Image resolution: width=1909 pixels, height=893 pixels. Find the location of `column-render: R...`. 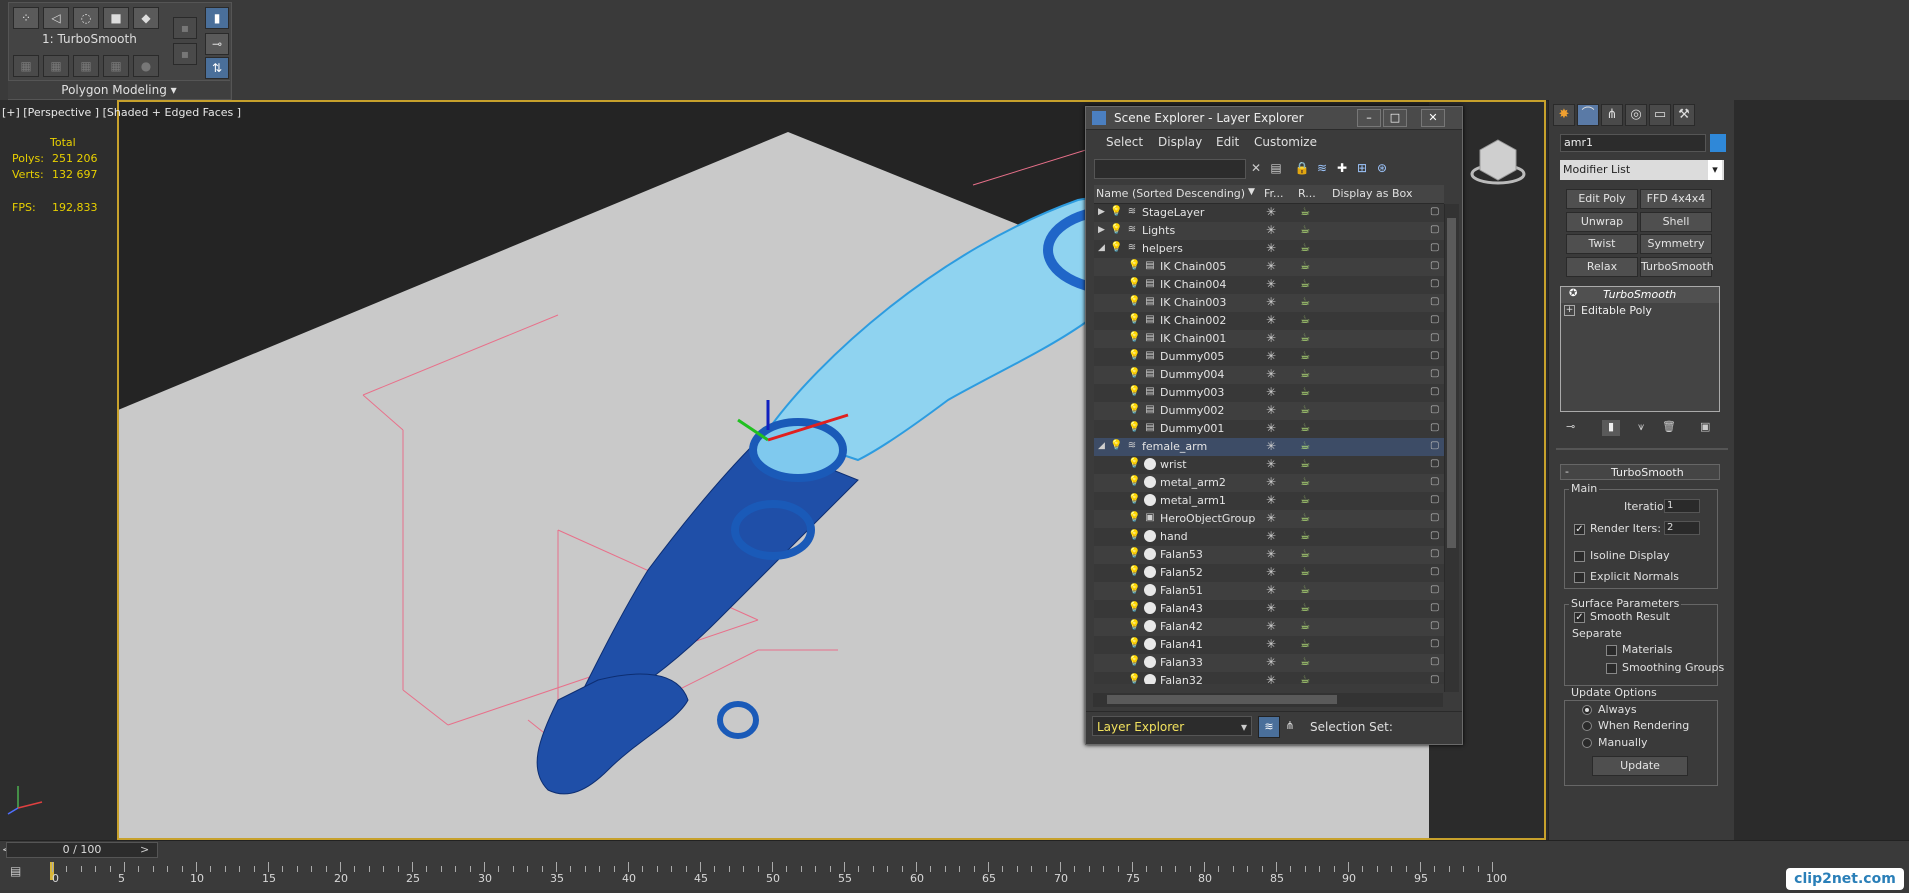

column-render: R... is located at coordinates (1307, 193).